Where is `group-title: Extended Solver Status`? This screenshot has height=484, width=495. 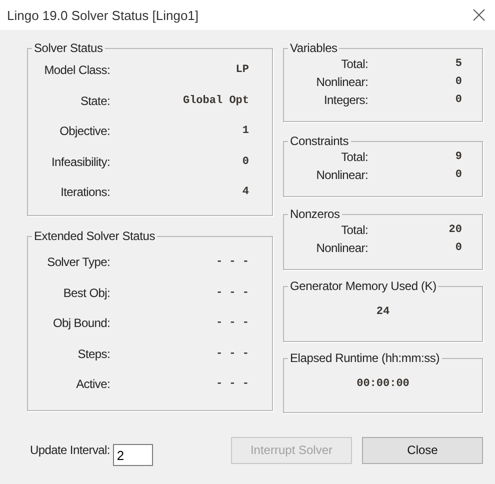
group-title: Extended Solver Status is located at coordinates (94, 236).